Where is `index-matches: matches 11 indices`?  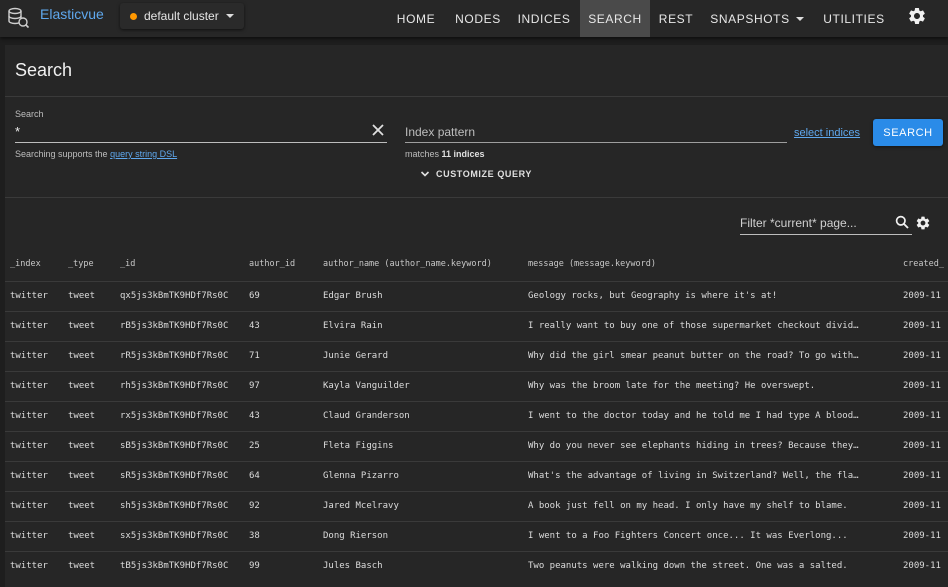
index-matches: matches 11 indices is located at coordinates (445, 154).